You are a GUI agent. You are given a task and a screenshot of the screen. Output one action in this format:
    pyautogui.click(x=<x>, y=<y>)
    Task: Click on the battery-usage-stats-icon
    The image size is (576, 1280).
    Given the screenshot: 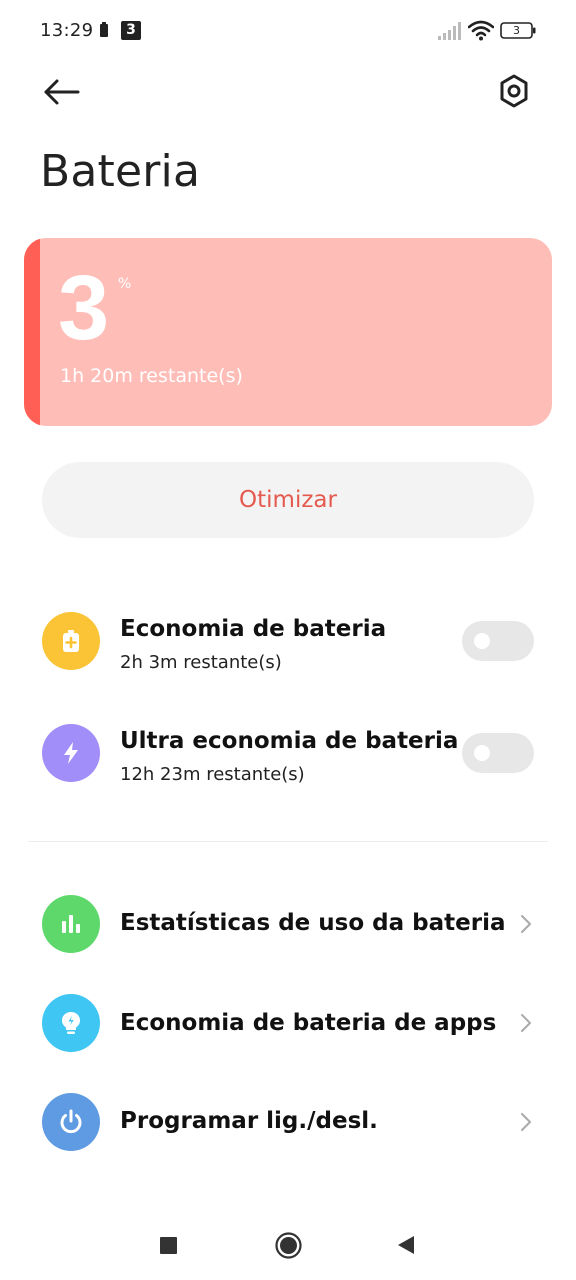 What is the action you would take?
    pyautogui.click(x=71, y=924)
    